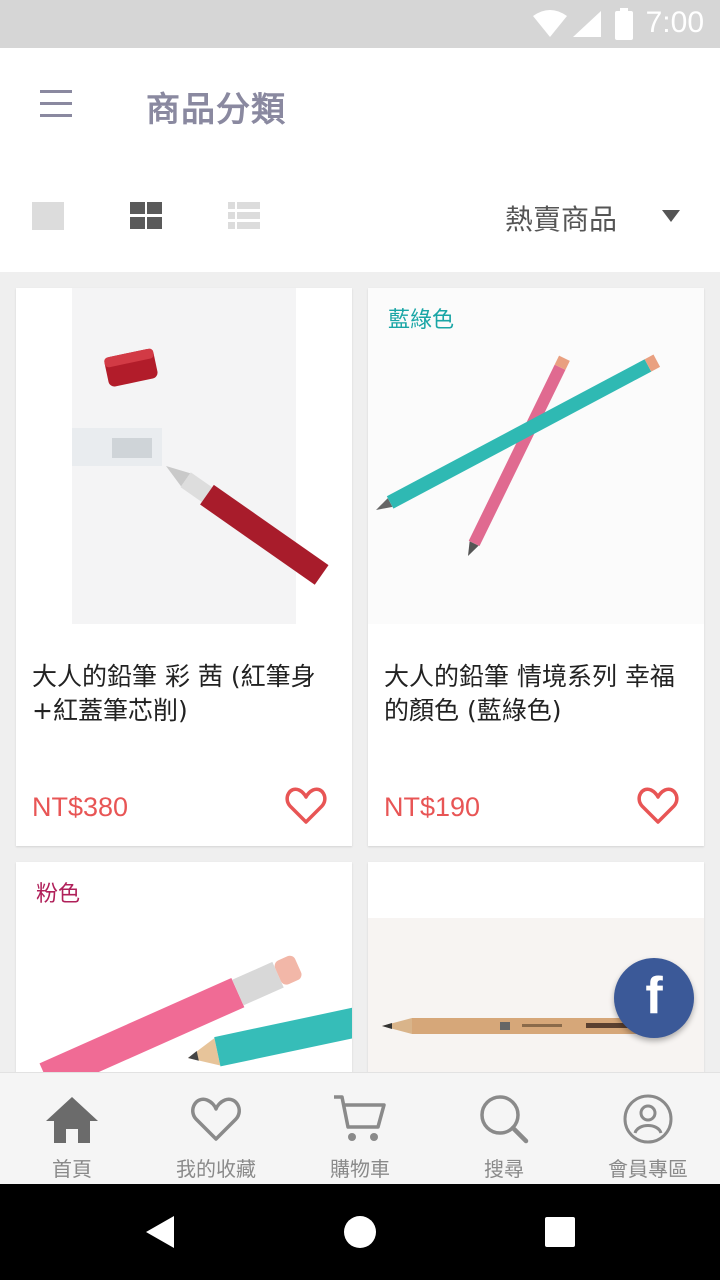 The image size is (720, 1280). I want to click on home-circle-icon, so click(360, 1232).